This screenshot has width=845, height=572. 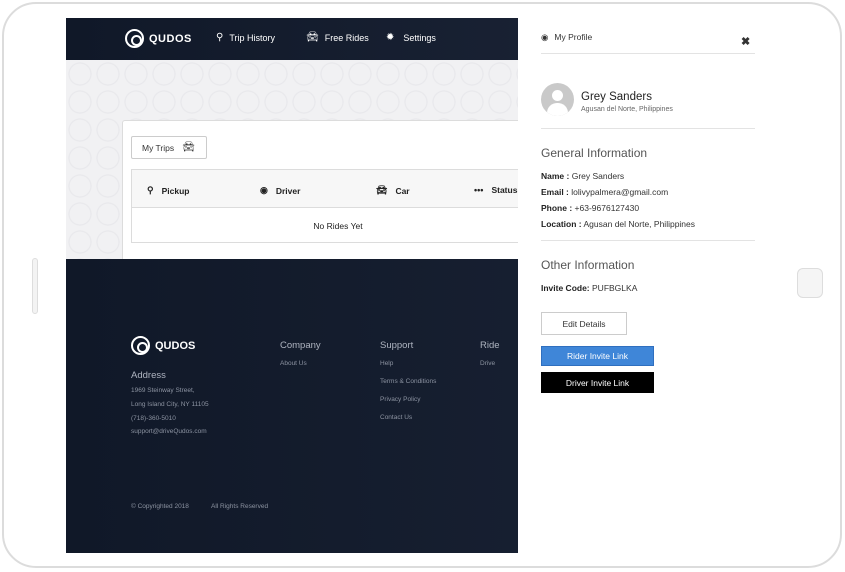 What do you see at coordinates (148, 375) in the screenshot?
I see `address-heading: Address` at bounding box center [148, 375].